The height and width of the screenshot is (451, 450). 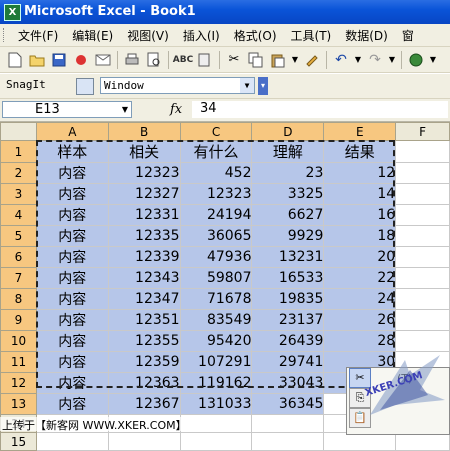 What do you see at coordinates (26, 84) in the screenshot?
I see `snagit-button: SnagIt` at bounding box center [26, 84].